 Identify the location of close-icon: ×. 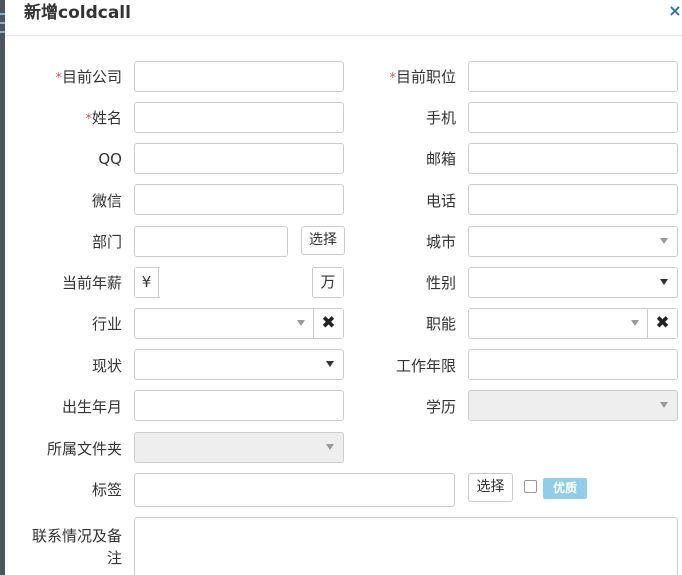
(675, 11).